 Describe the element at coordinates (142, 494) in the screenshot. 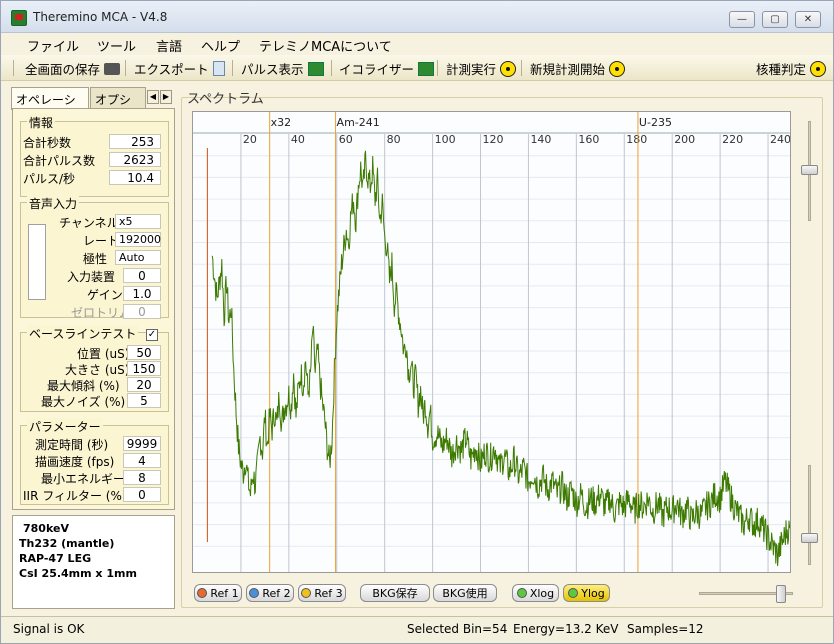

I see `iir-filter-field: 0` at that location.